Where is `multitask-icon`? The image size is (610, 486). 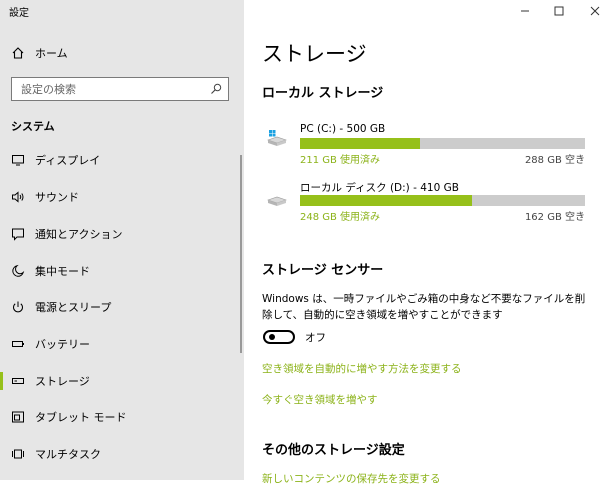 multitask-icon is located at coordinates (18, 454).